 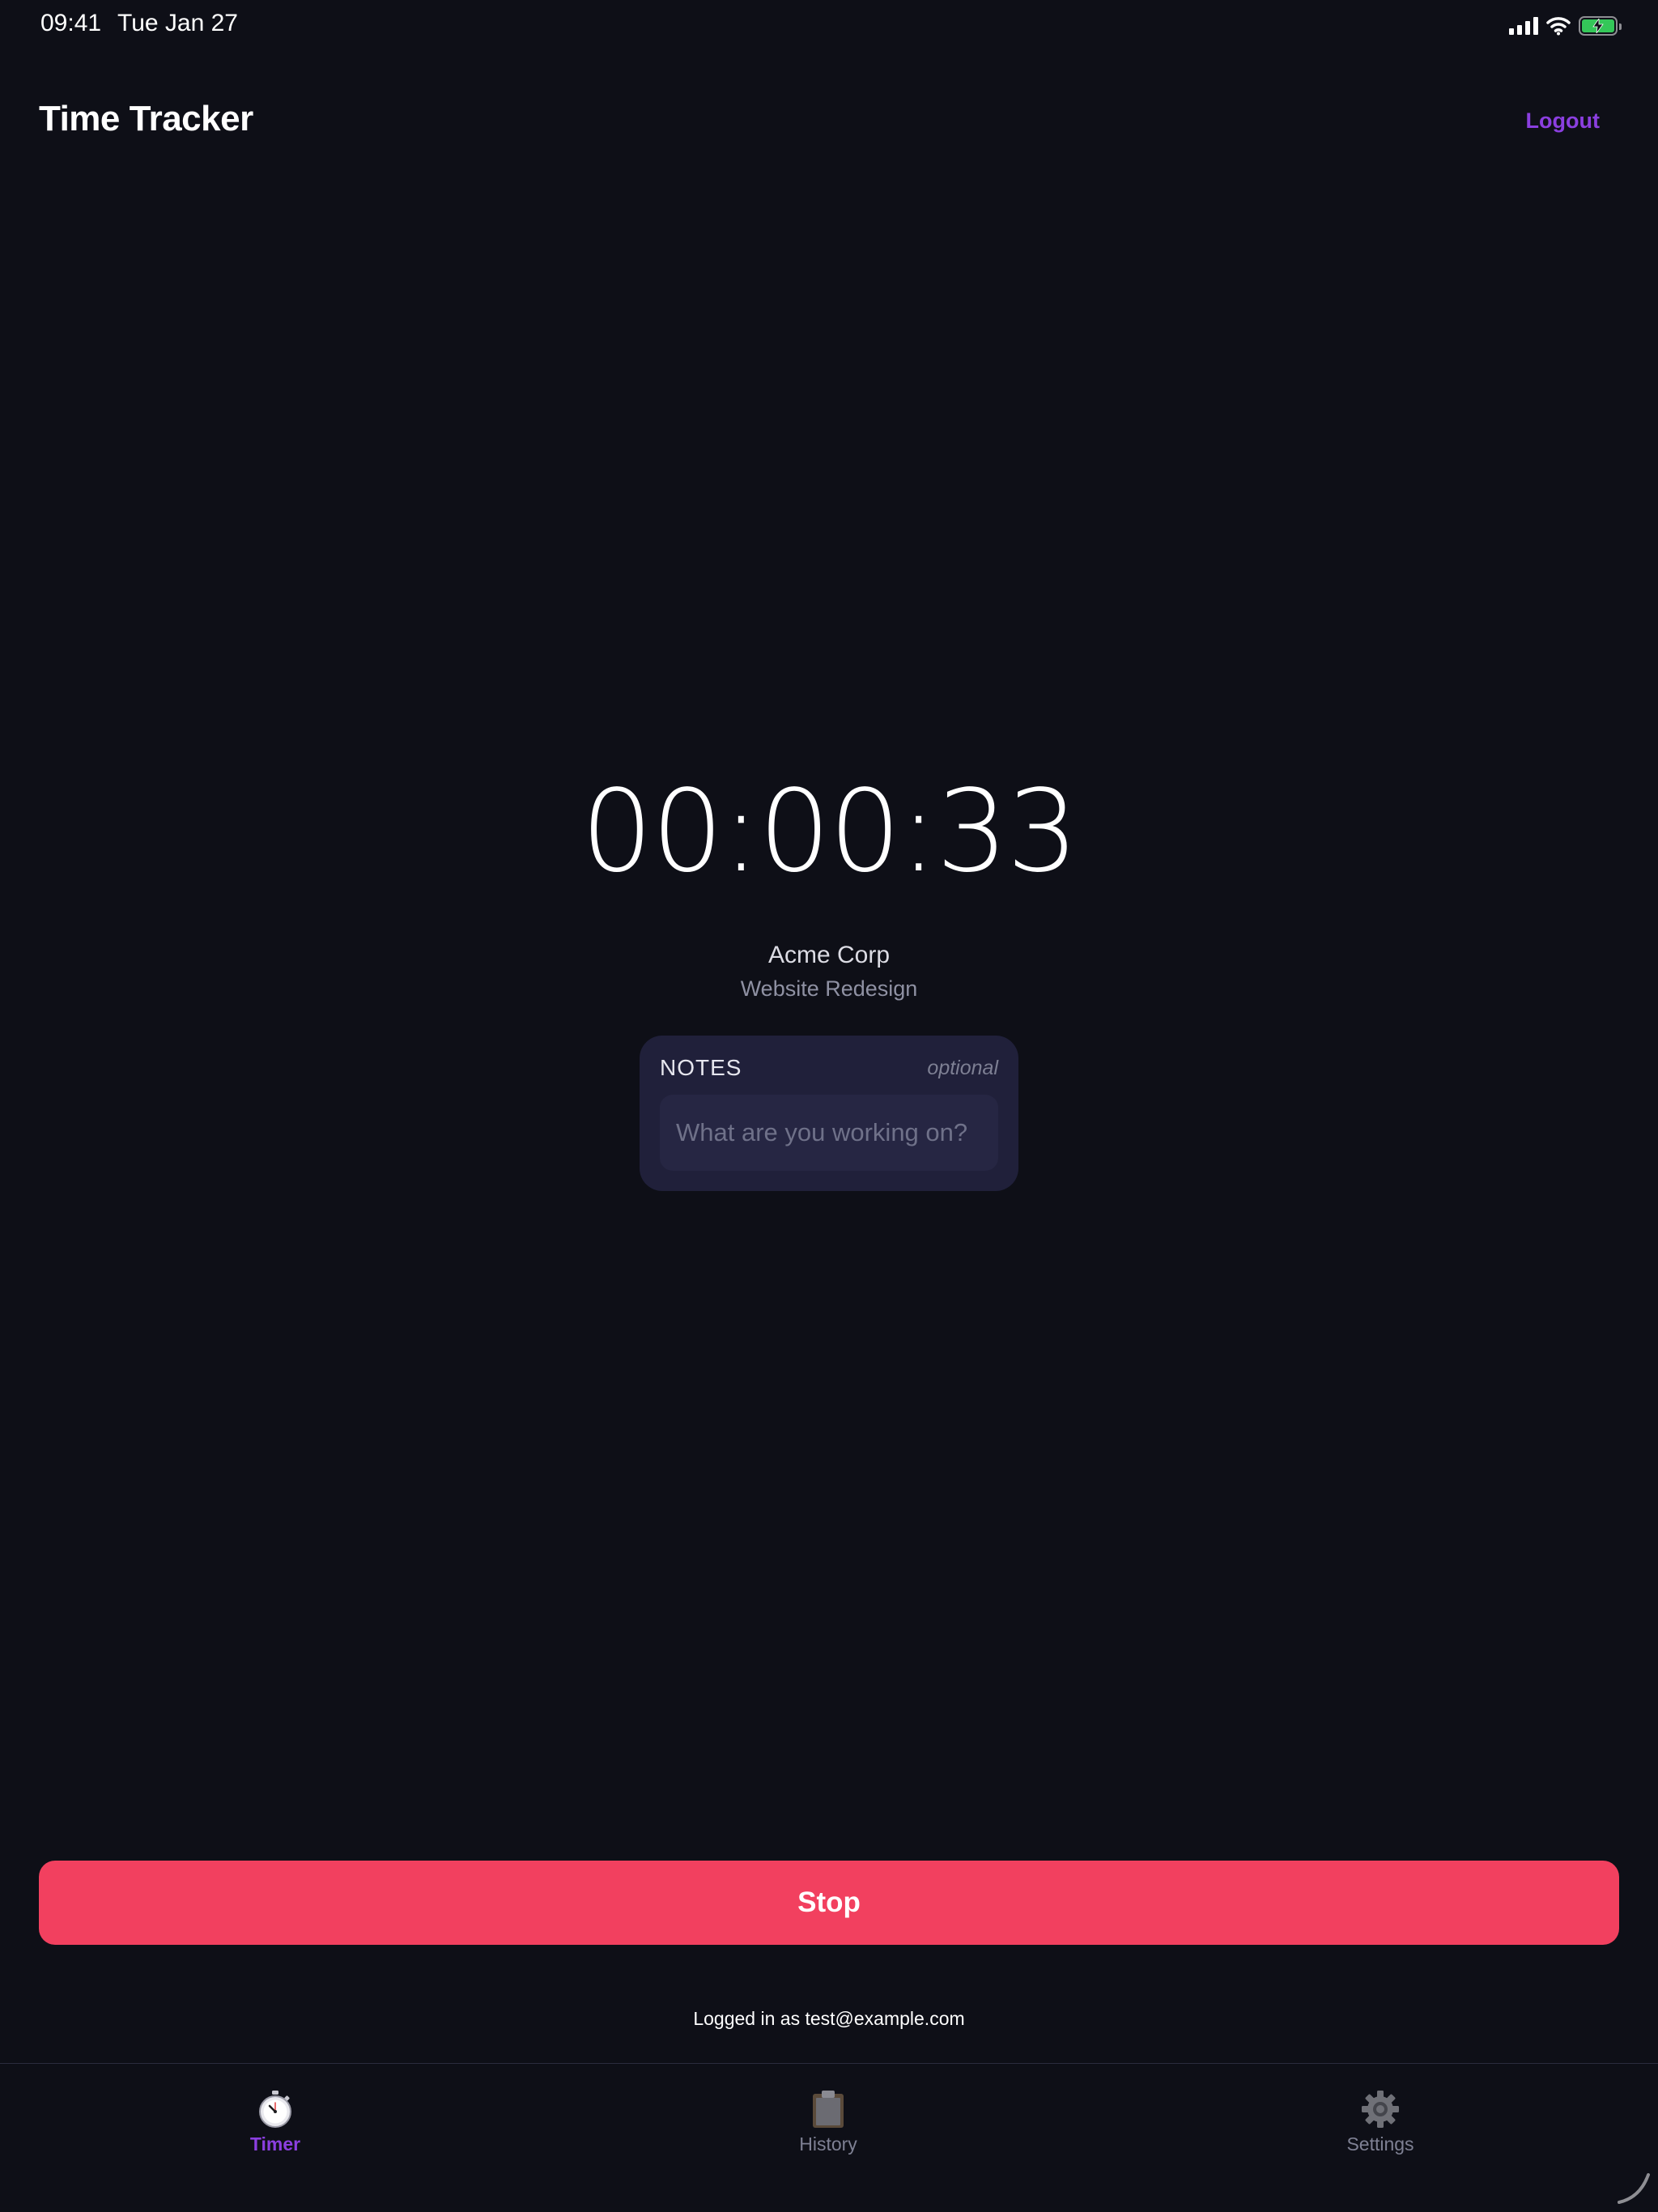 What do you see at coordinates (146, 119) in the screenshot?
I see `page-title: Time Tracker` at bounding box center [146, 119].